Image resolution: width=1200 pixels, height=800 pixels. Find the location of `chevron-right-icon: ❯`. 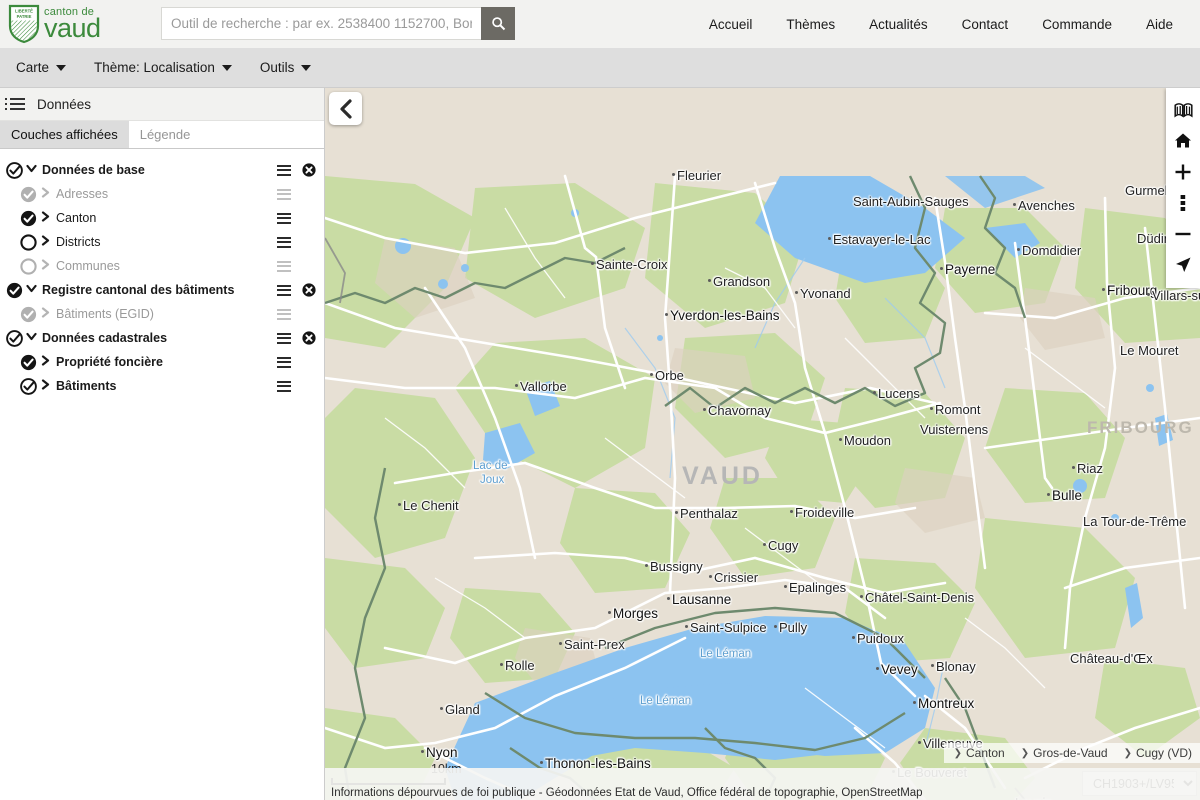

chevron-right-icon: ❯ is located at coordinates (958, 753).